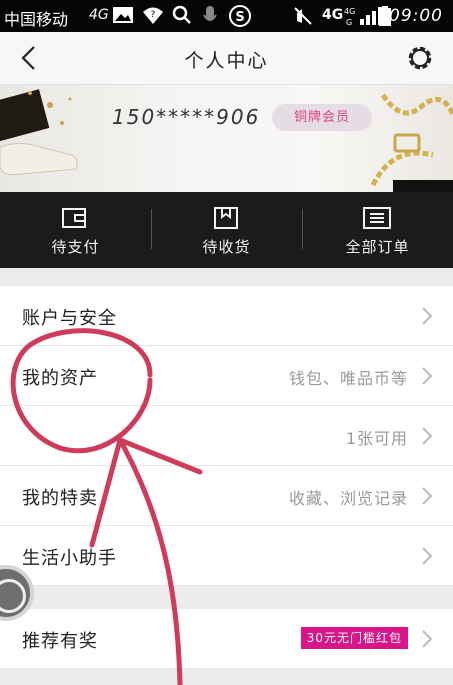  What do you see at coordinates (226, 16) in the screenshot?
I see `status-bar: 中国移动 4G ? S 4G 4G G 09:00` at bounding box center [226, 16].